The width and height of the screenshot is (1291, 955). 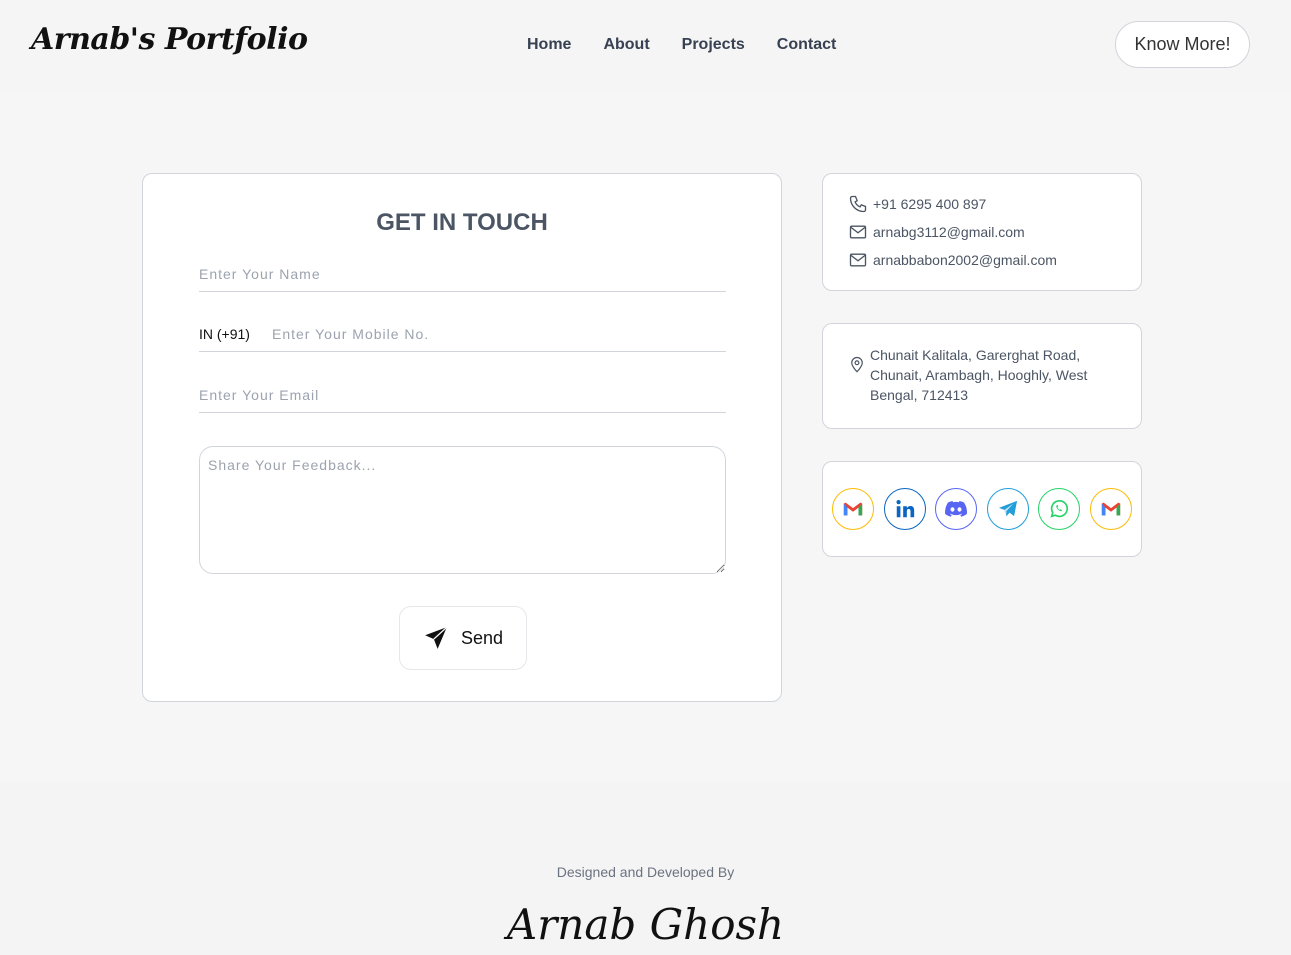 I want to click on mobile-field-wrapper, so click(x=499, y=334).